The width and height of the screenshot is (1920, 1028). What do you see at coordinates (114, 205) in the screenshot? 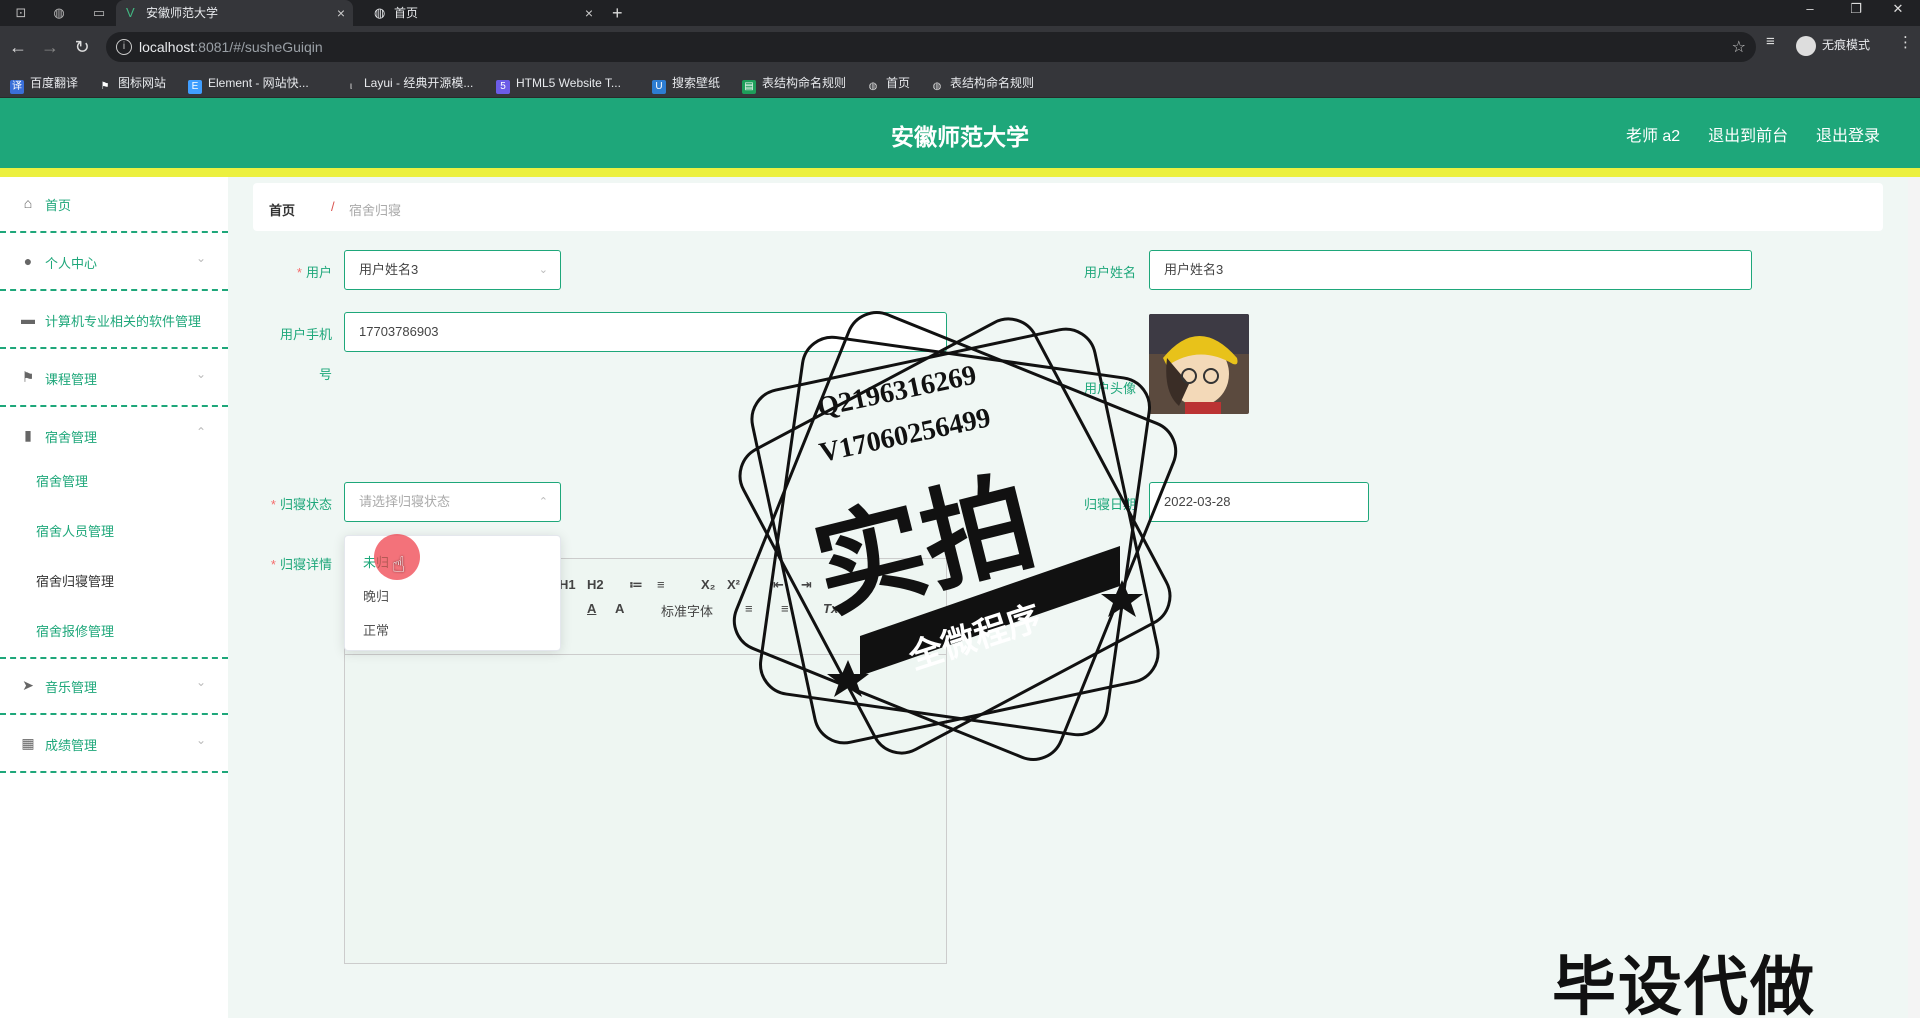
I see `sidebar-item-home: ⌂ 首页` at bounding box center [114, 205].